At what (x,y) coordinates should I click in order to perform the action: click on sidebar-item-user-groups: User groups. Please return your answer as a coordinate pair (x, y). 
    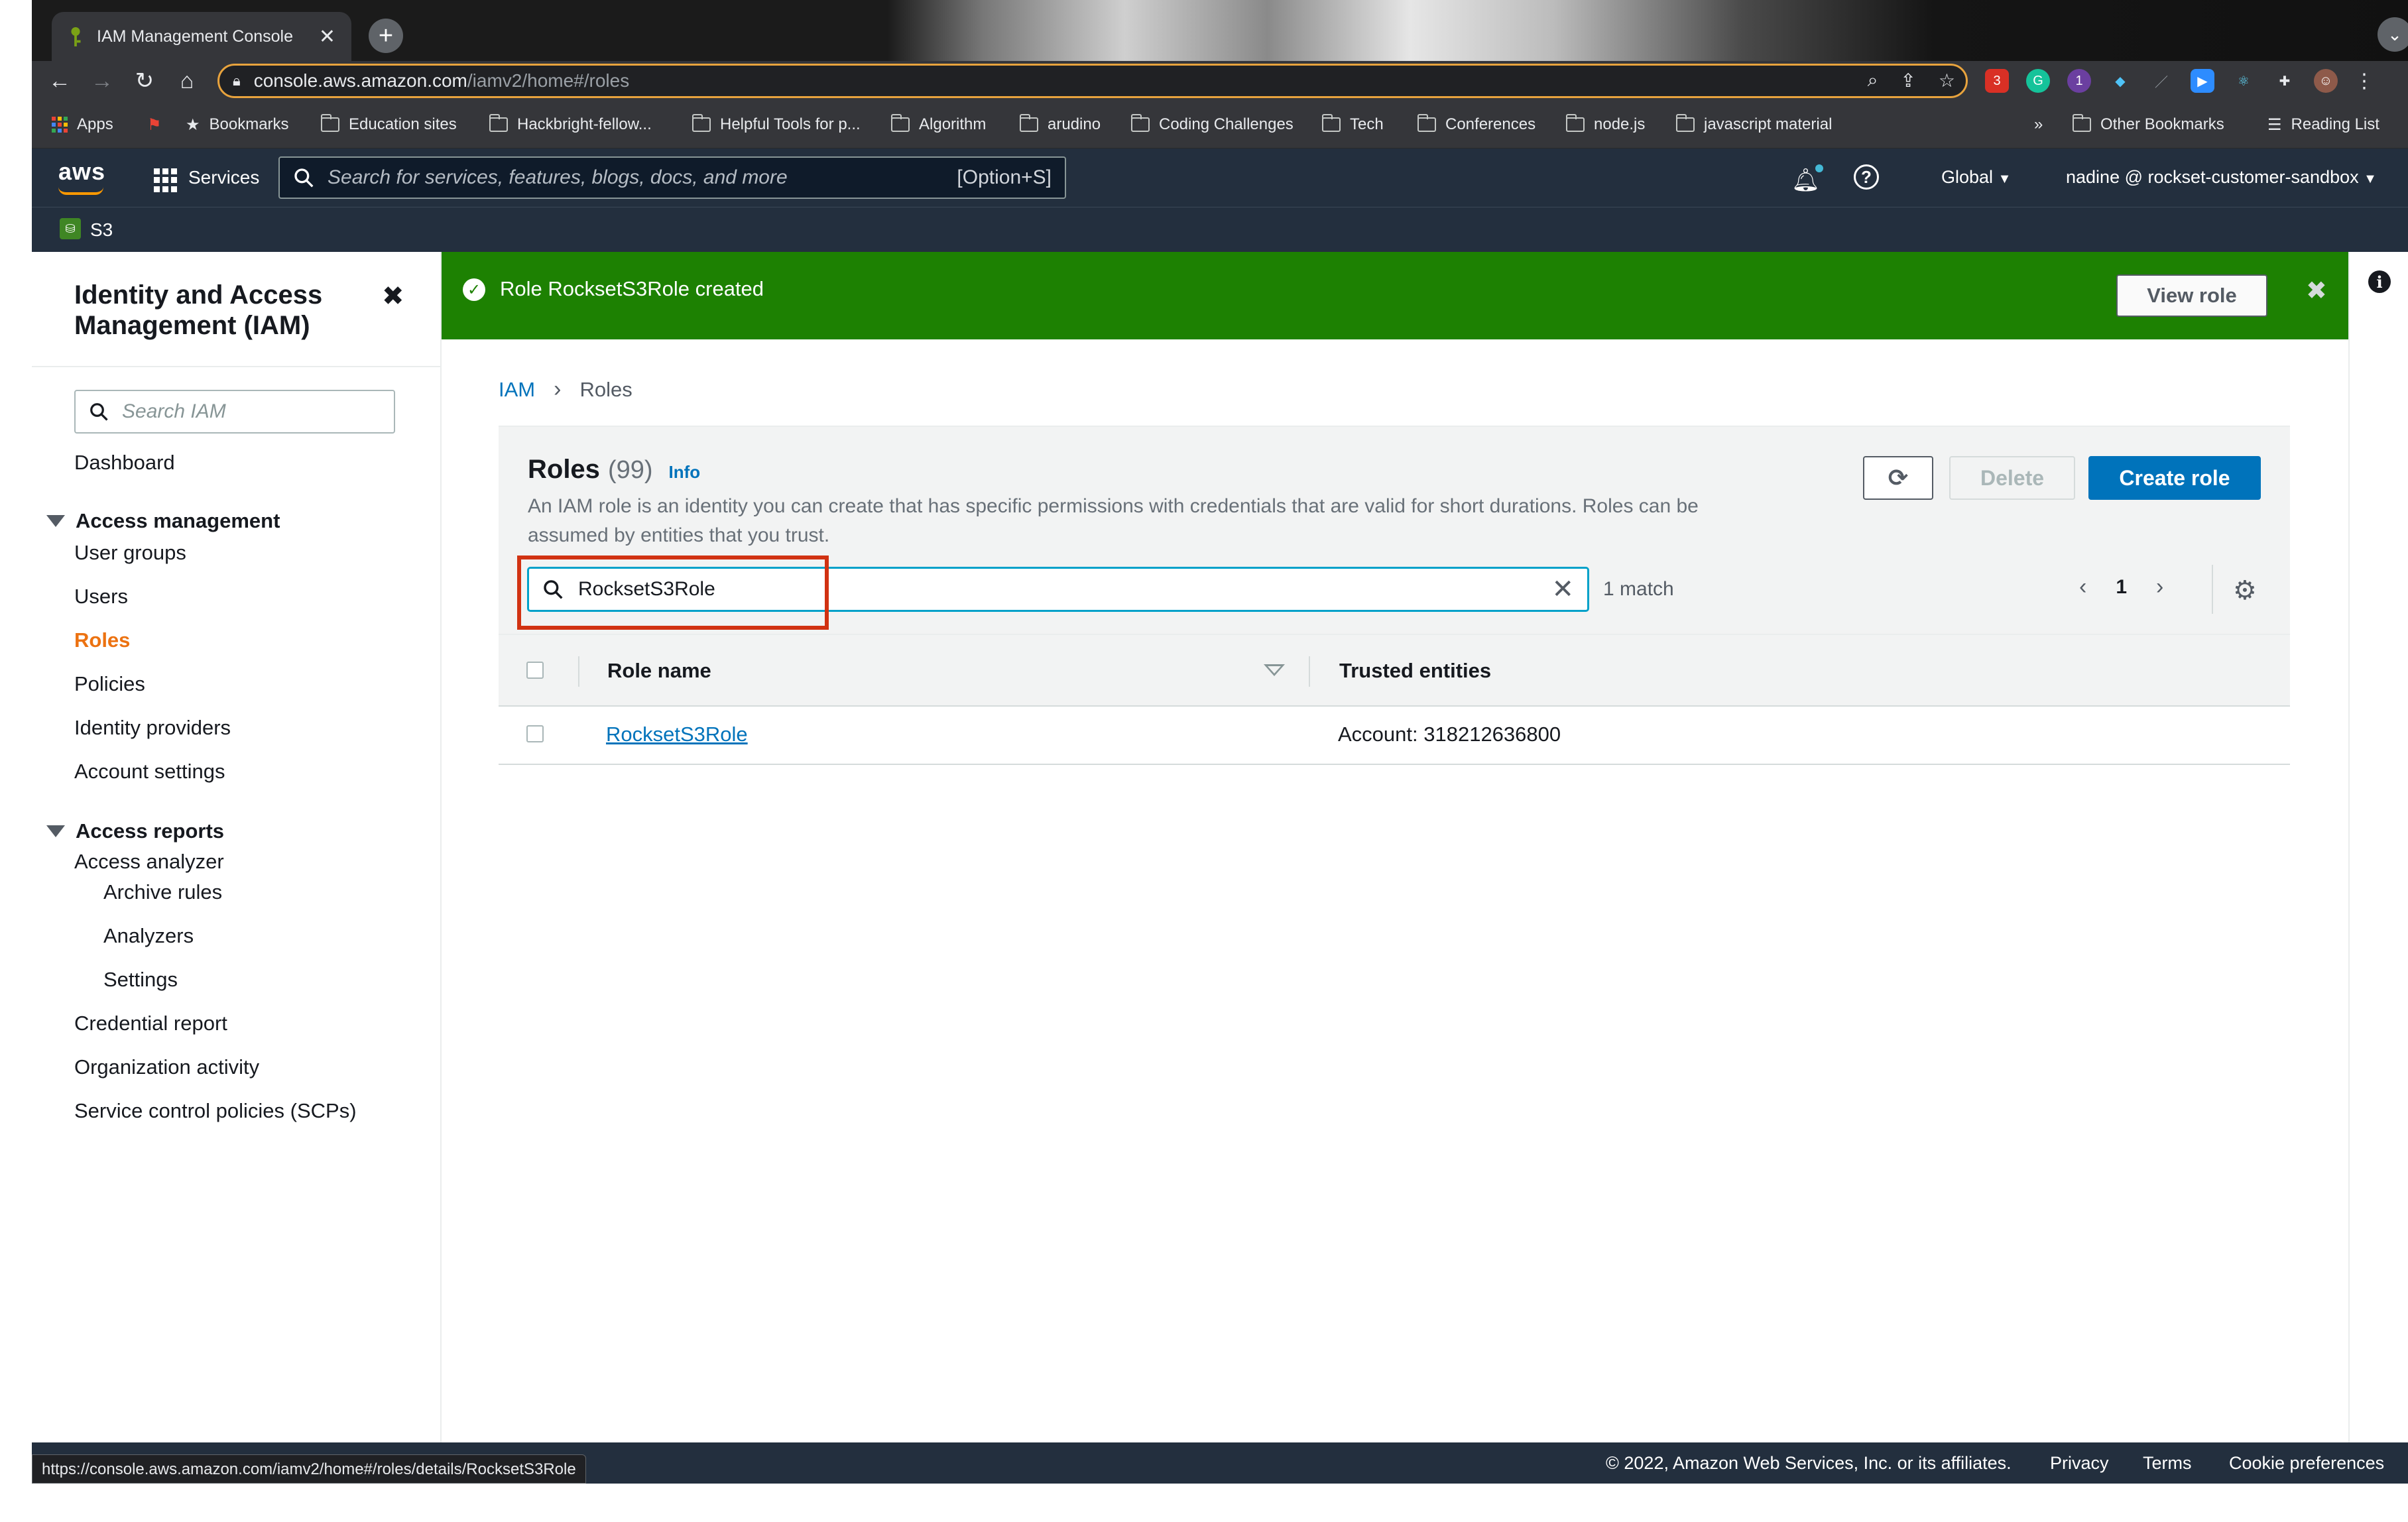
    Looking at the image, I should click on (130, 553).